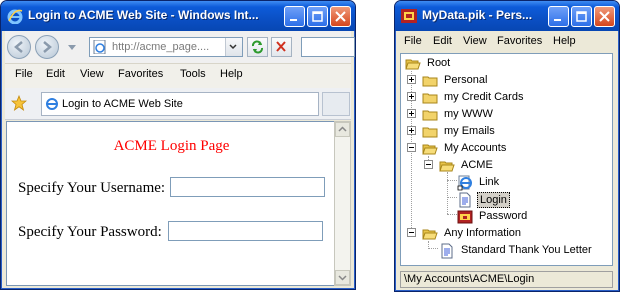 The image size is (623, 293). I want to click on tree-node-label: my Credit Cards, so click(484, 97).